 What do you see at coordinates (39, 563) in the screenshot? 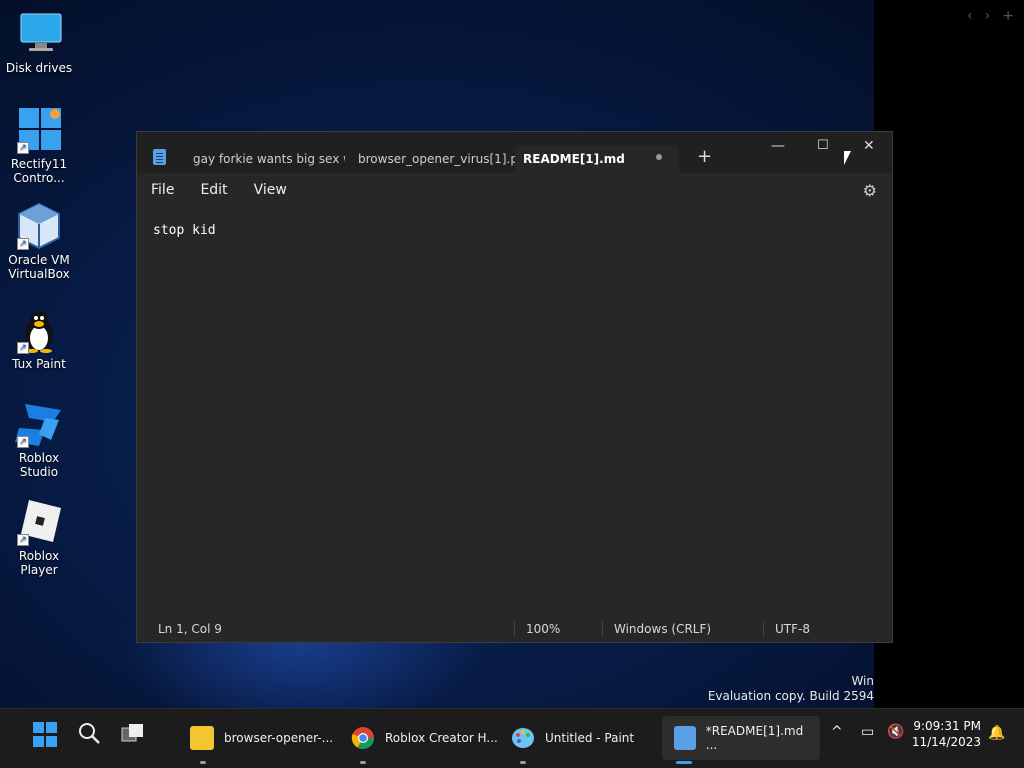
I see `desktop-icon-label: Roblox Player` at bounding box center [39, 563].